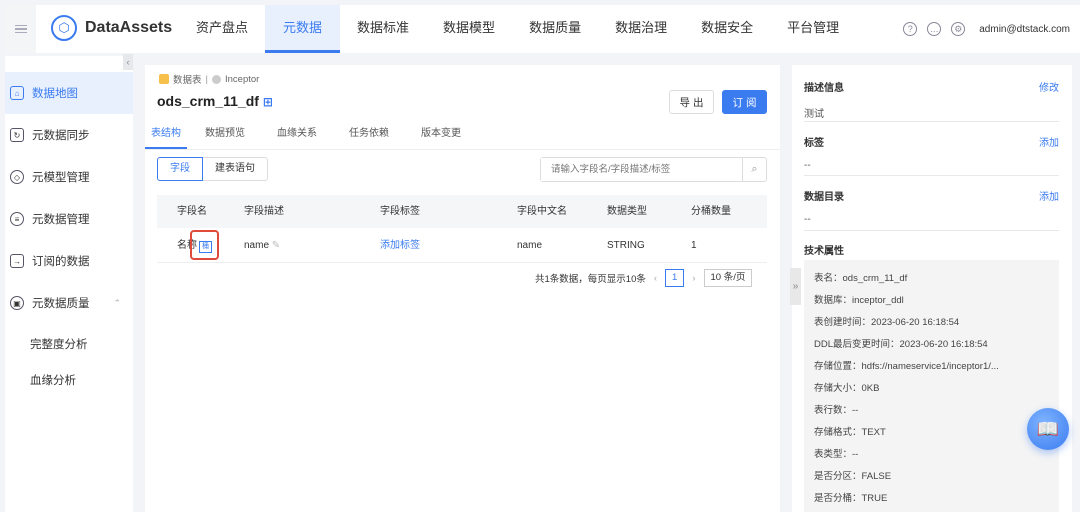  I want to click on prop-format: 存储格式：TEXT, so click(850, 432).